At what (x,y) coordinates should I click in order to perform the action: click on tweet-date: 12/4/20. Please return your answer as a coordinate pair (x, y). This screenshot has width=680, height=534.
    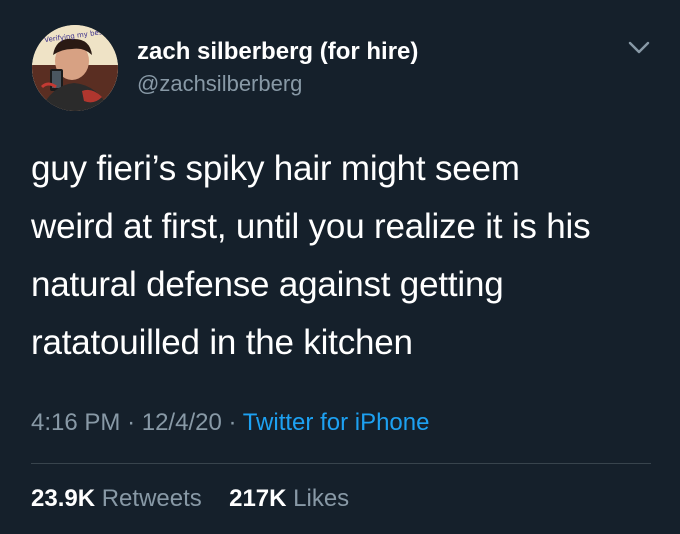
    Looking at the image, I should click on (182, 422).